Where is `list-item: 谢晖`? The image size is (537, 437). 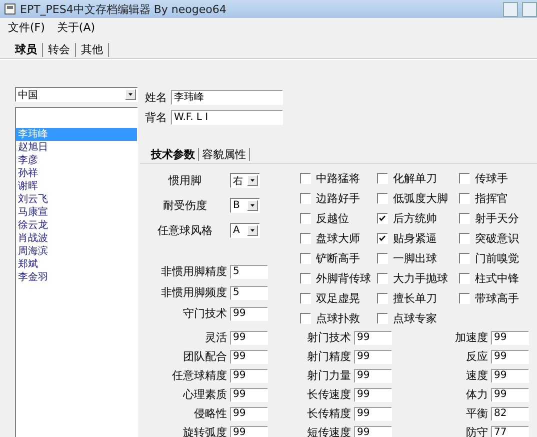
list-item: 谢晖 is located at coordinates (76, 186).